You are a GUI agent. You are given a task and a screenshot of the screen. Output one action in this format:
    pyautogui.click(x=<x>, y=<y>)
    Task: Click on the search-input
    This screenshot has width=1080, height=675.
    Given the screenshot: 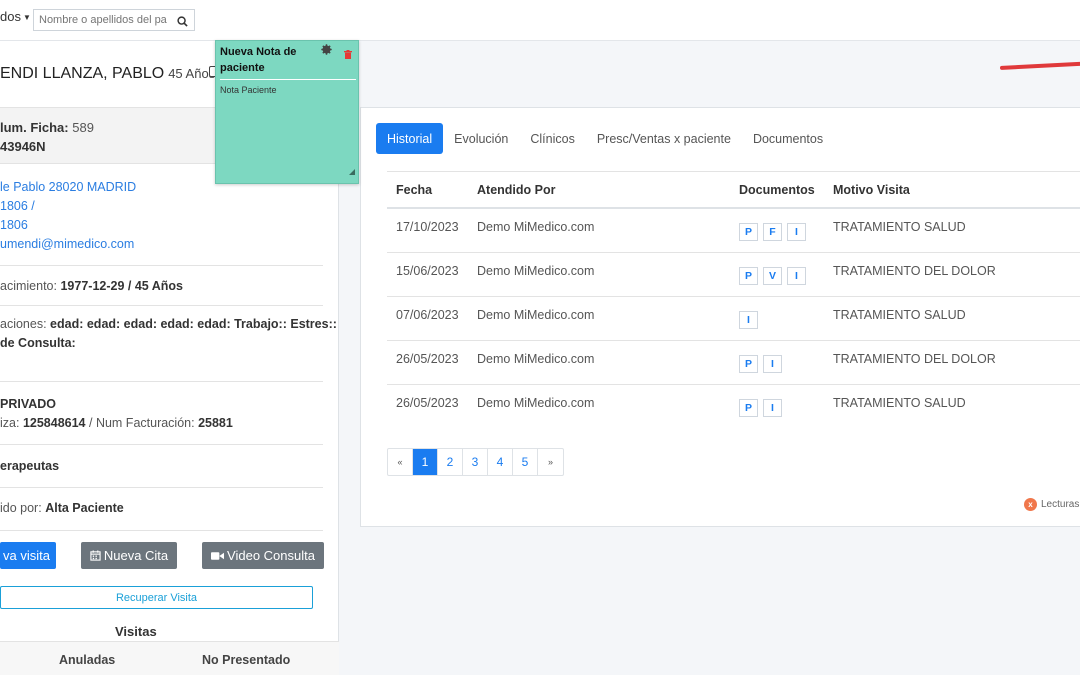 What is the action you would take?
    pyautogui.click(x=104, y=20)
    